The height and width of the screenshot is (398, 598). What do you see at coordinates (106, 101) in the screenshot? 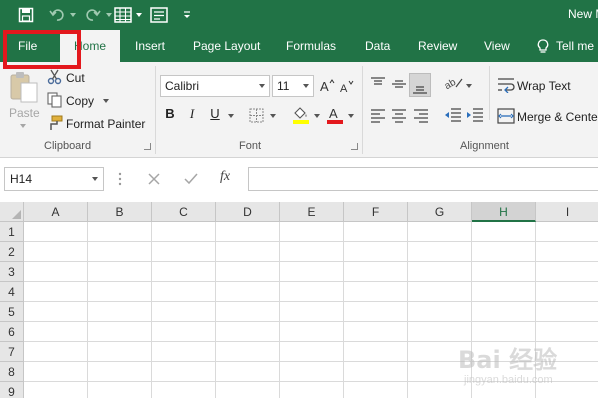
I see `copy-dropdown-icon` at bounding box center [106, 101].